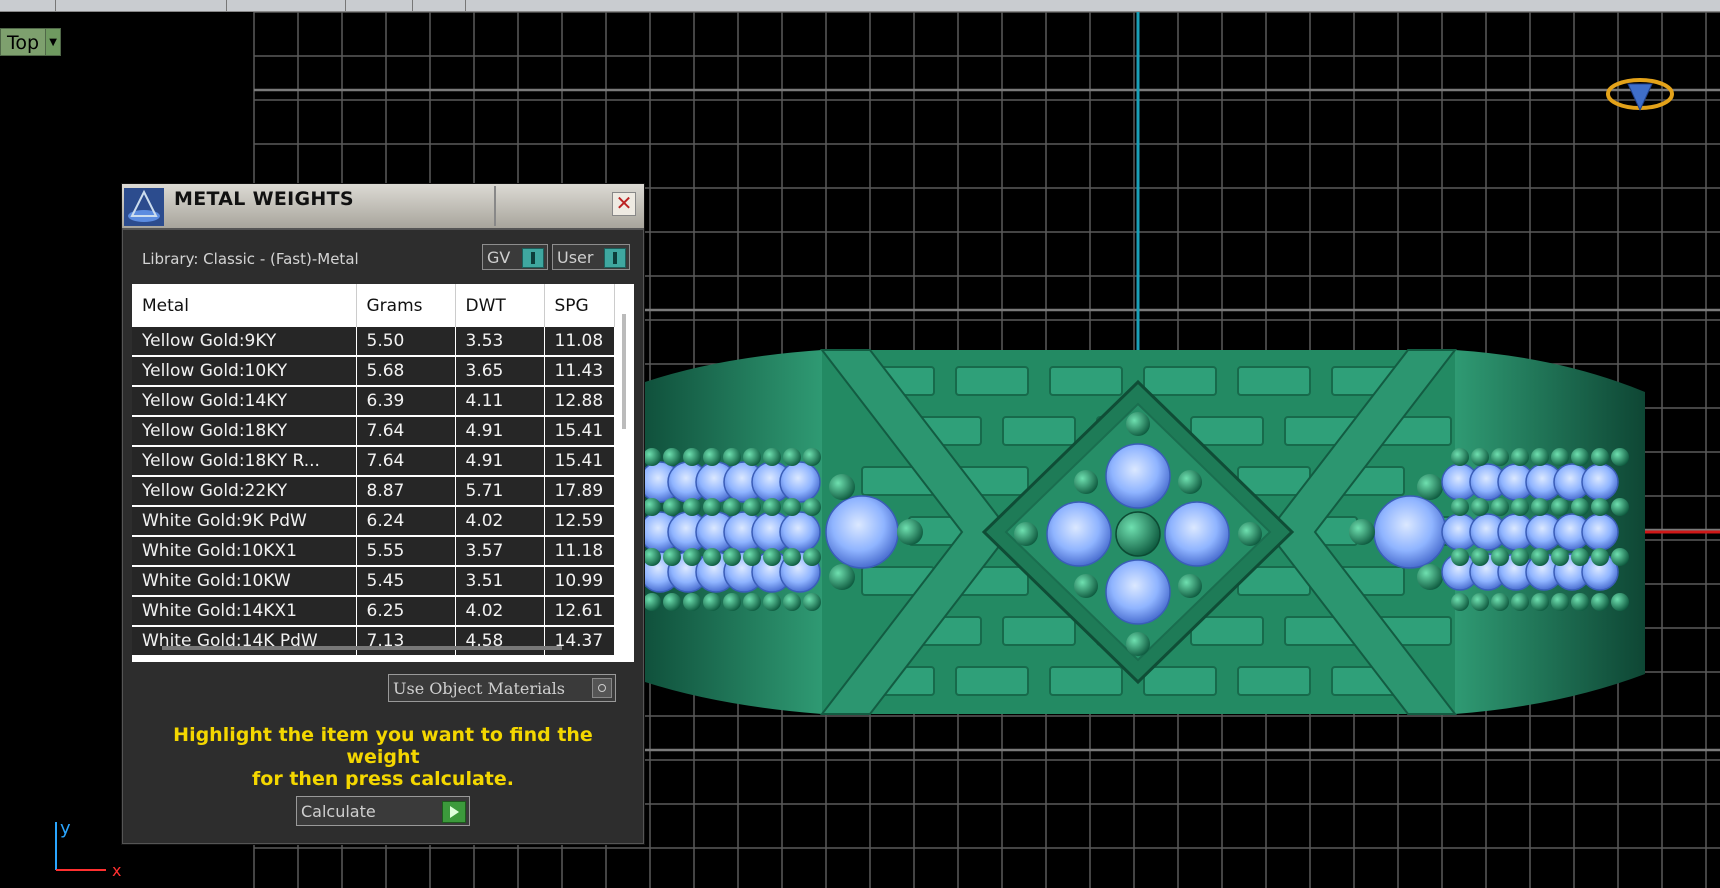  Describe the element at coordinates (406, 641) in the screenshot. I see `cell-grams: 7.13` at that location.